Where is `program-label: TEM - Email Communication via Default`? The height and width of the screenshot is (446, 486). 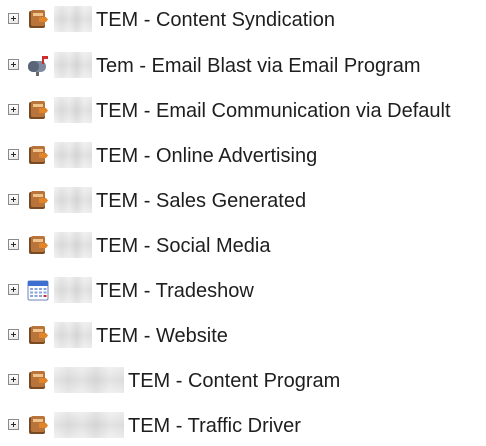
program-label: TEM - Email Communication via Default is located at coordinates (273, 111).